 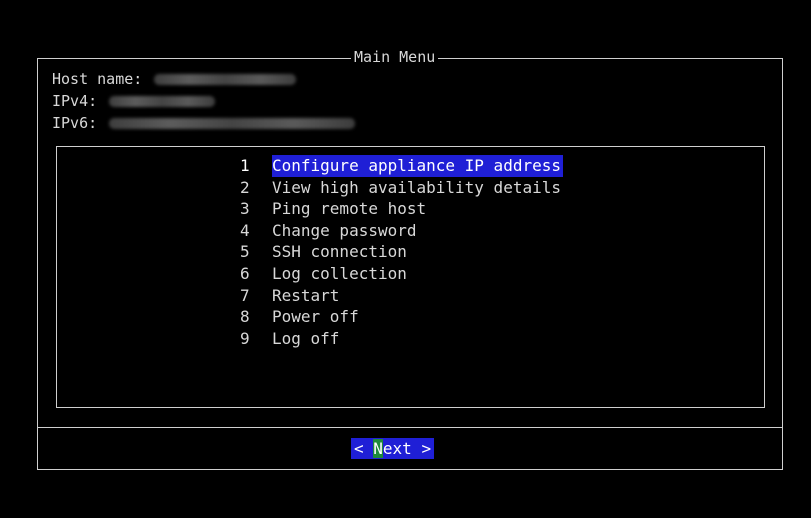 I want to click on next-prefix: <, so click(x=364, y=448).